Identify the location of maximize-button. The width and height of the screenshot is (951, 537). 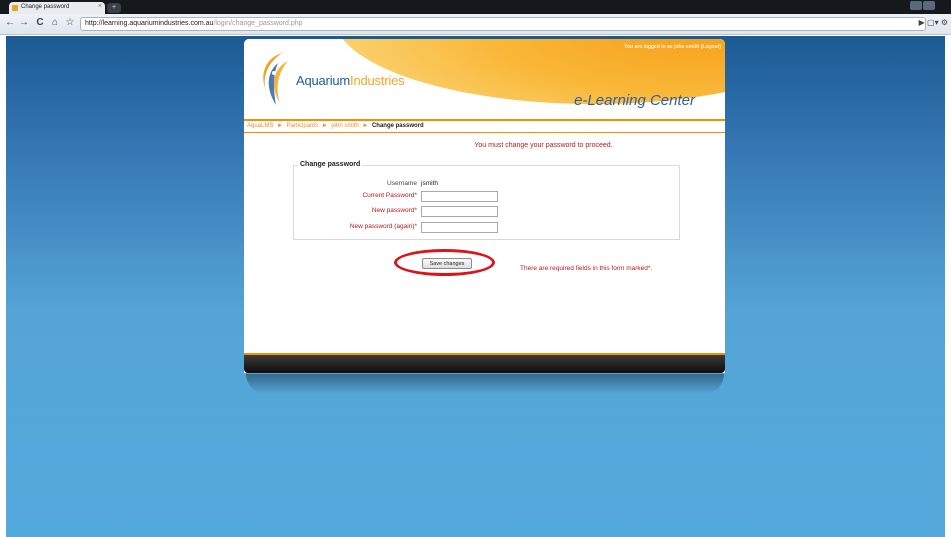
(929, 5).